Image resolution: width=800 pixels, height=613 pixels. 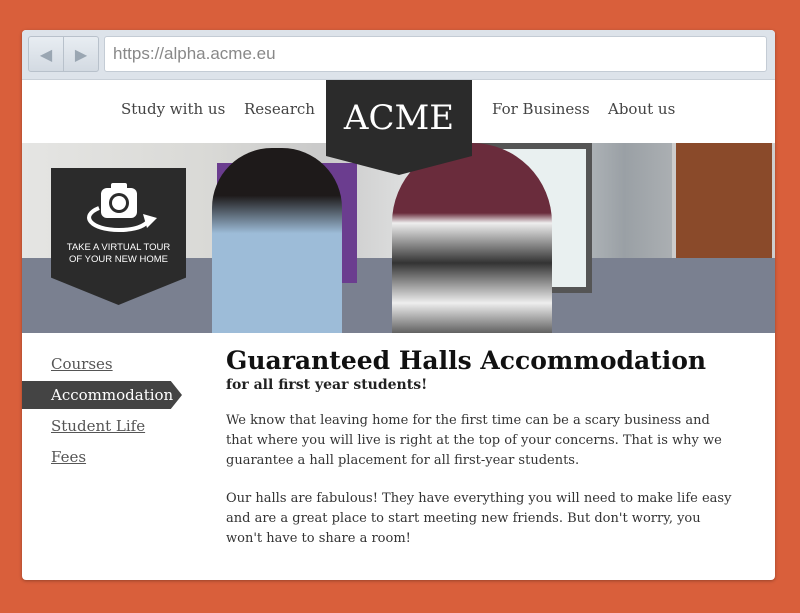 What do you see at coordinates (541, 109) in the screenshot?
I see `nav-for-business: For Business` at bounding box center [541, 109].